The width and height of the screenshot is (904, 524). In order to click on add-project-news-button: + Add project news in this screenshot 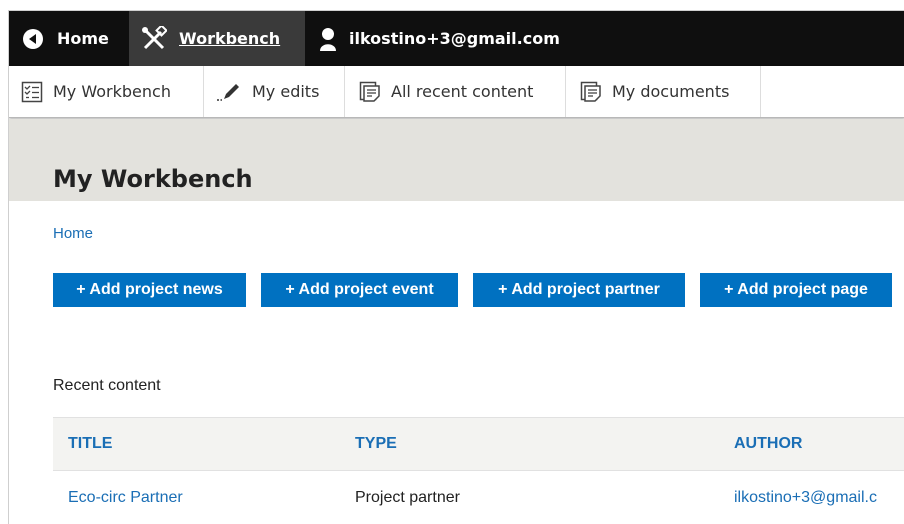, I will do `click(149, 290)`.